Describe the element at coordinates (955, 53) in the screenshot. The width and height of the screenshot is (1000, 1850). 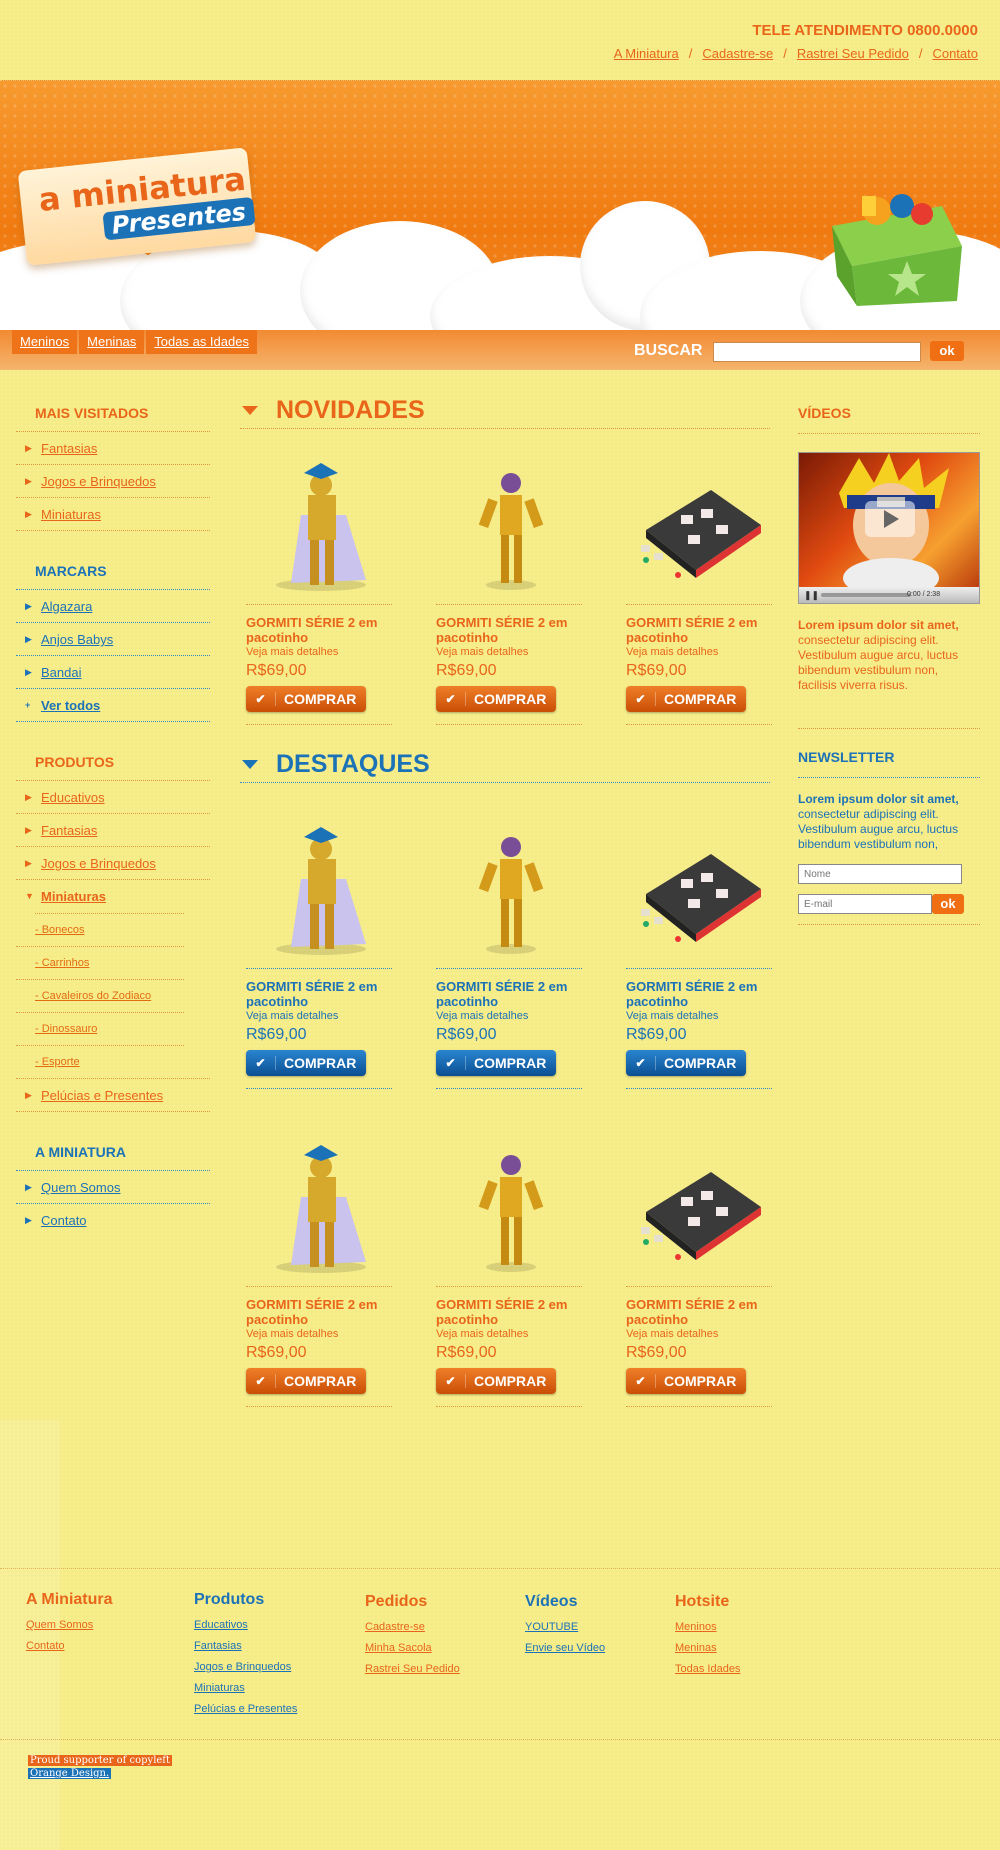
I see `top-link-contato: Contato` at that location.